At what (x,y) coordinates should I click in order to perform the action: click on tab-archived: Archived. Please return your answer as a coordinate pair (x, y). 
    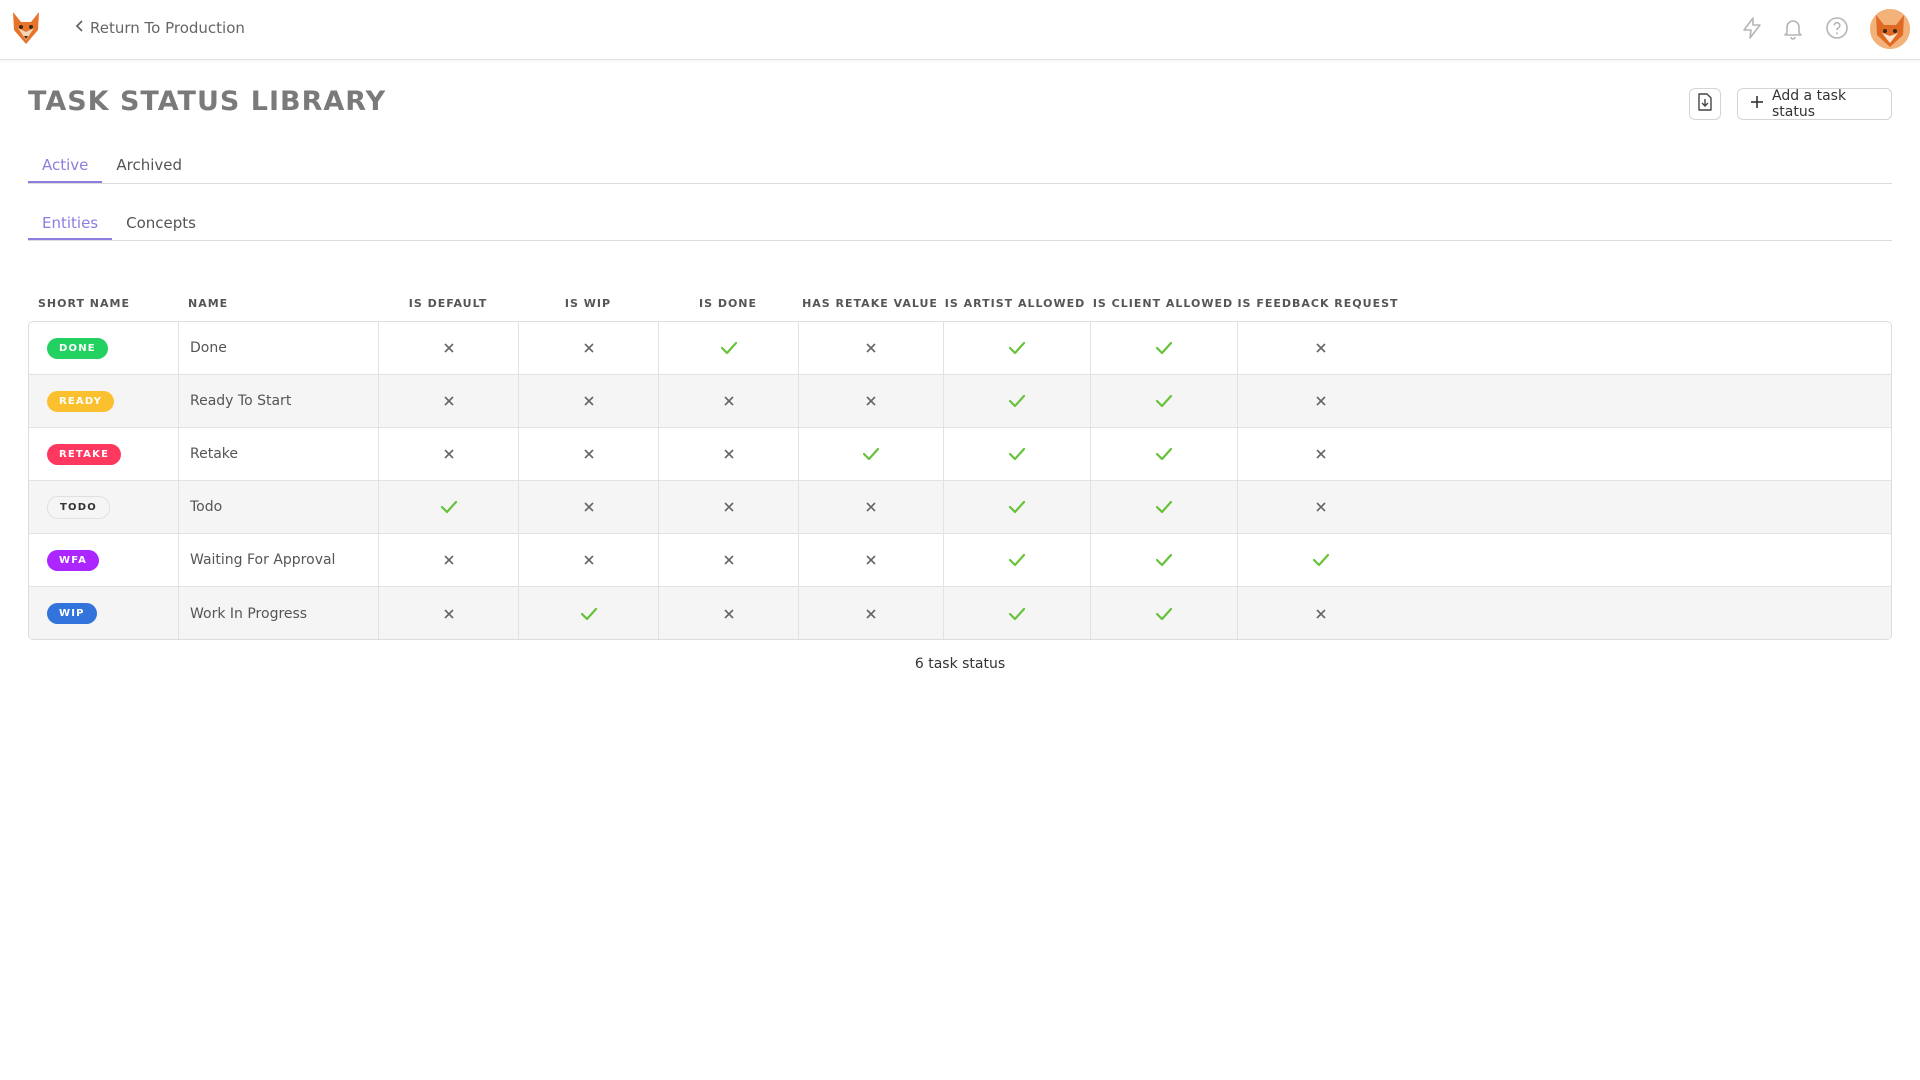
    Looking at the image, I should click on (149, 165).